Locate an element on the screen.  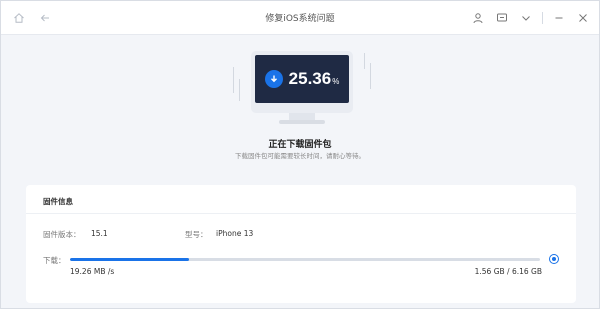
download-label: 下载： is located at coordinates (54, 260).